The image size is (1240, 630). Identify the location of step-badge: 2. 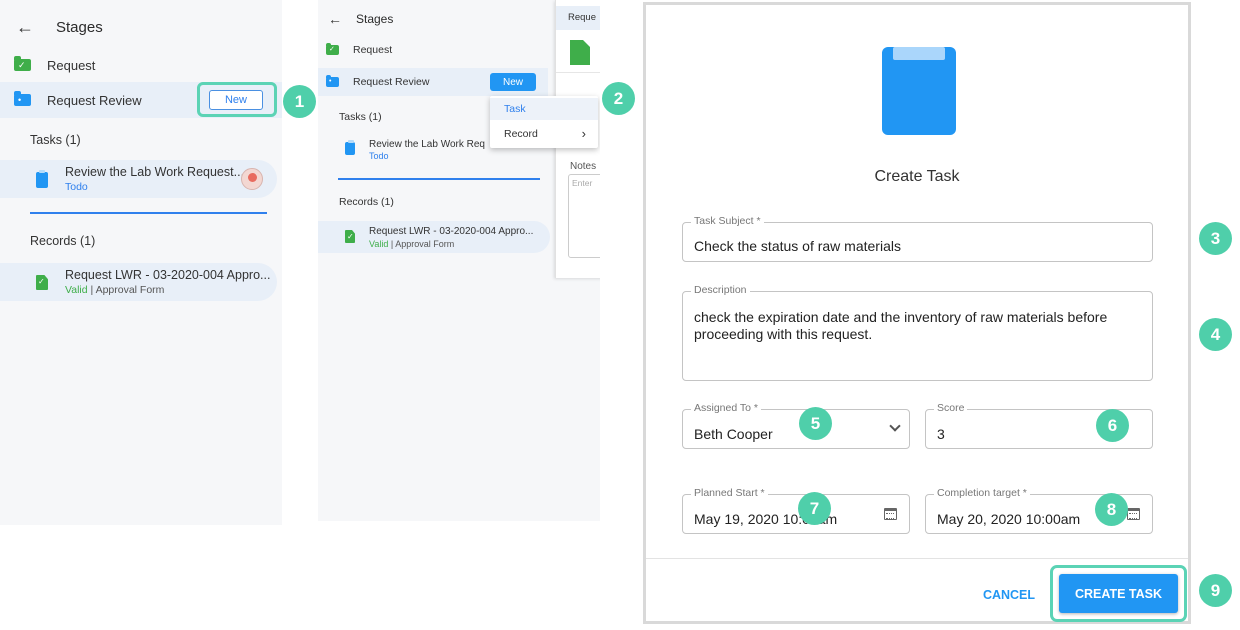
(618, 98).